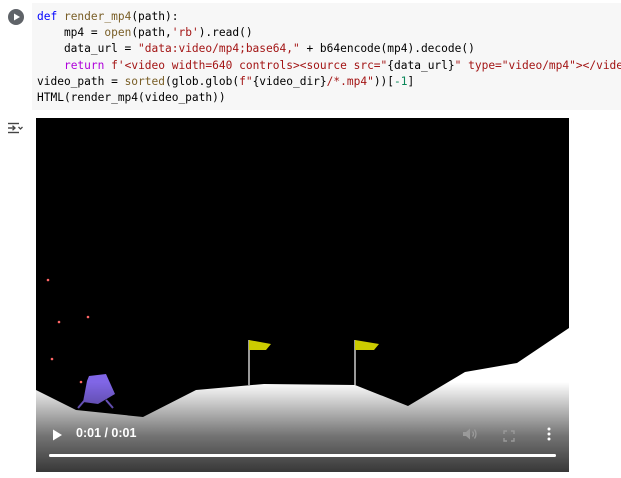 Image resolution: width=621 pixels, height=478 pixels. Describe the element at coordinates (219, 49) in the screenshot. I see `code-token: "data:video/mp4;base64,"` at that location.